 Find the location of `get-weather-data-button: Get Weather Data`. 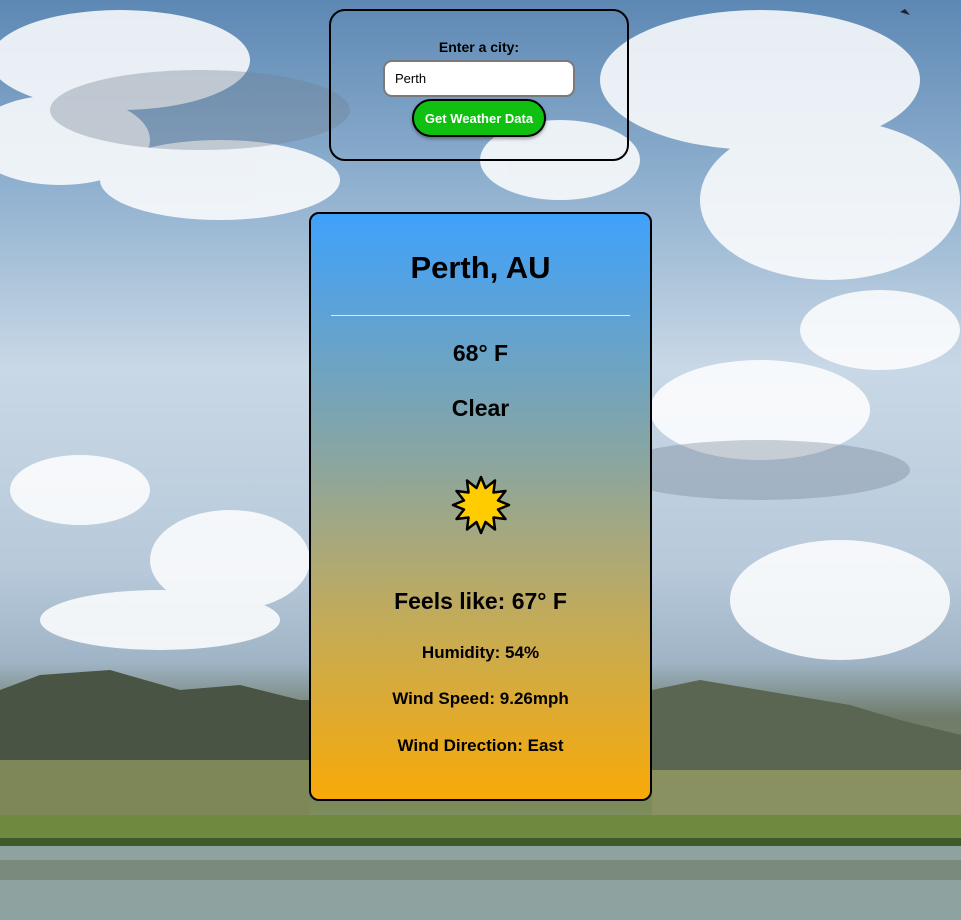

get-weather-data-button: Get Weather Data is located at coordinates (479, 118).